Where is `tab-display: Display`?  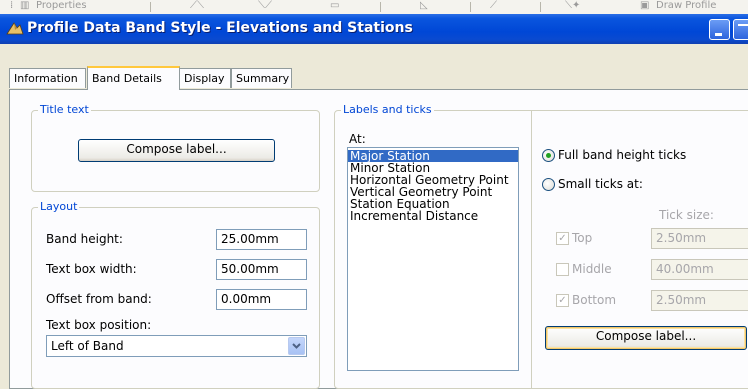 tab-display: Display is located at coordinates (205, 78).